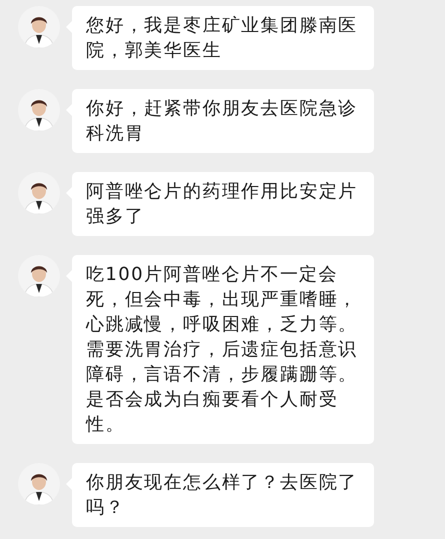  Describe the element at coordinates (223, 38) in the screenshot. I see `message-bubble: 您好，我是枣庄矿业集团滕南医院，郭美华医生` at that location.